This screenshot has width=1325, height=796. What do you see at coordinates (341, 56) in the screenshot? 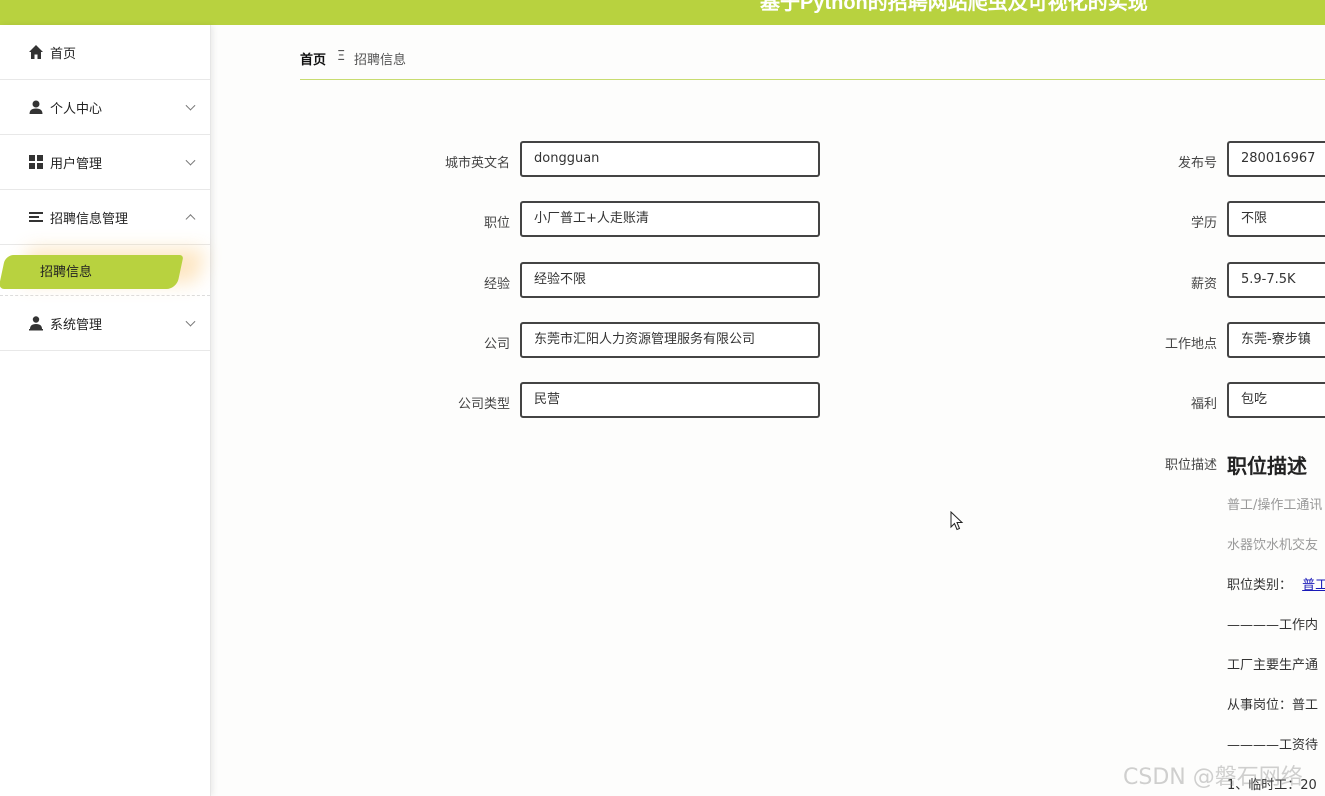
I see `breadcrumb-separator: Ξ` at bounding box center [341, 56].